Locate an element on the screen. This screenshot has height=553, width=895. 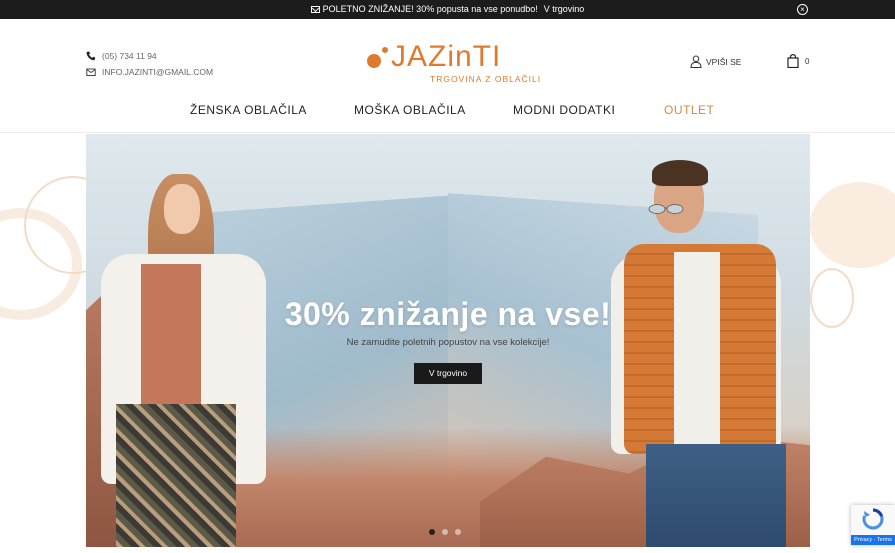
shopping-bag-icon is located at coordinates (793, 61).